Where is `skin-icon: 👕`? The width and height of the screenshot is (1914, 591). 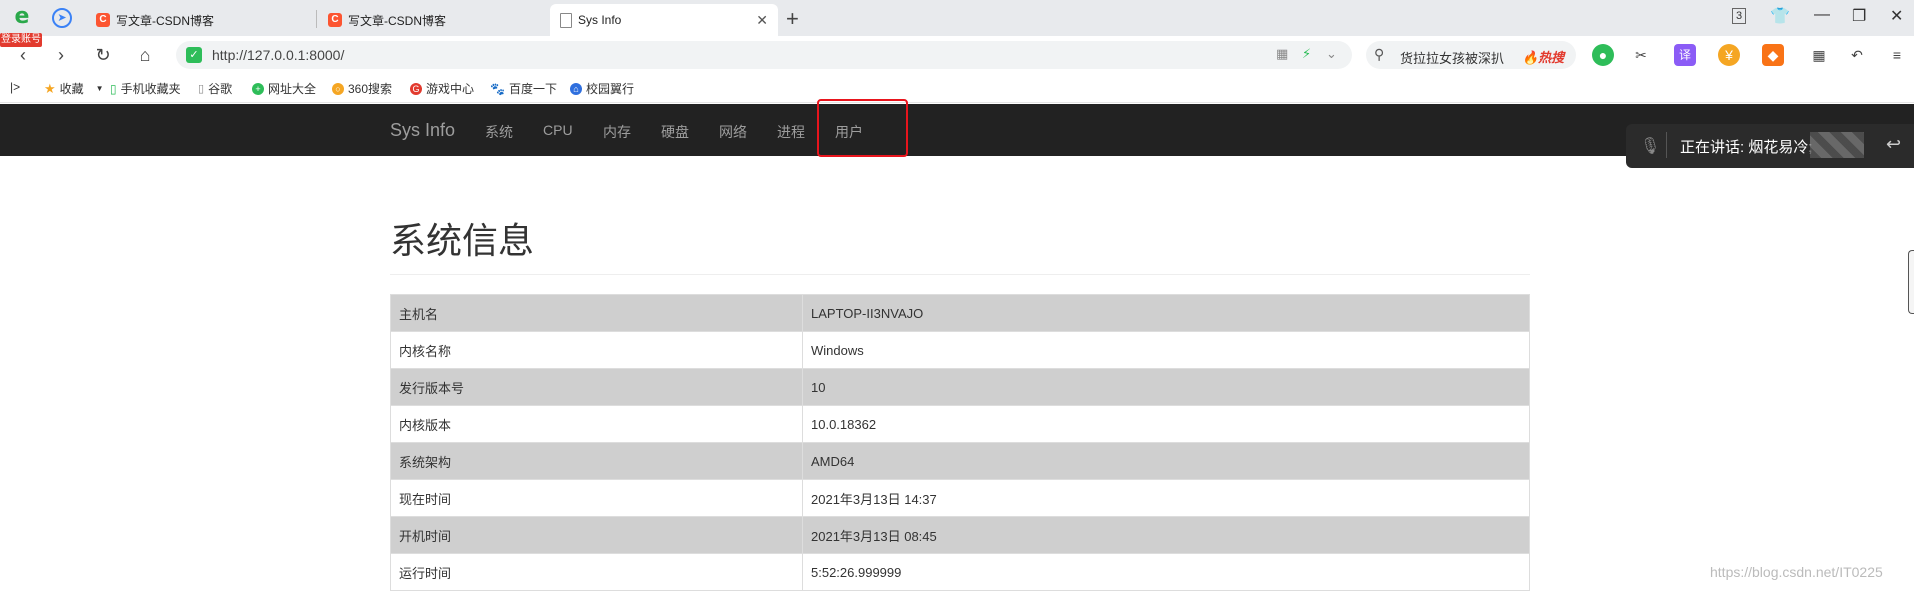 skin-icon: 👕 is located at coordinates (1780, 16).